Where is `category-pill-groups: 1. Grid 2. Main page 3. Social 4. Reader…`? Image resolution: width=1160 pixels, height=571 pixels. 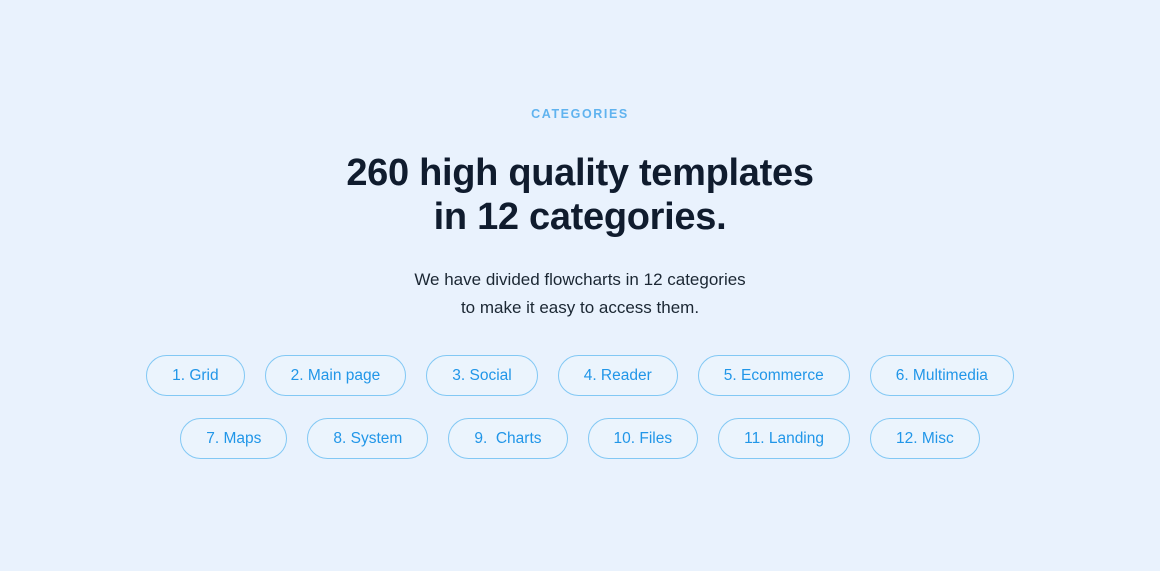 category-pill-groups: 1. Grid 2. Main page 3. Social 4. Reader… is located at coordinates (580, 407).